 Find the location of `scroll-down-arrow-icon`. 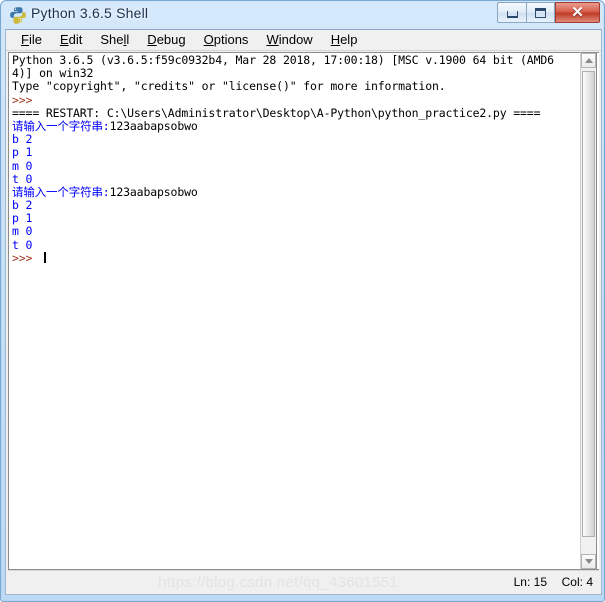

scroll-down-arrow-icon is located at coordinates (588, 561).